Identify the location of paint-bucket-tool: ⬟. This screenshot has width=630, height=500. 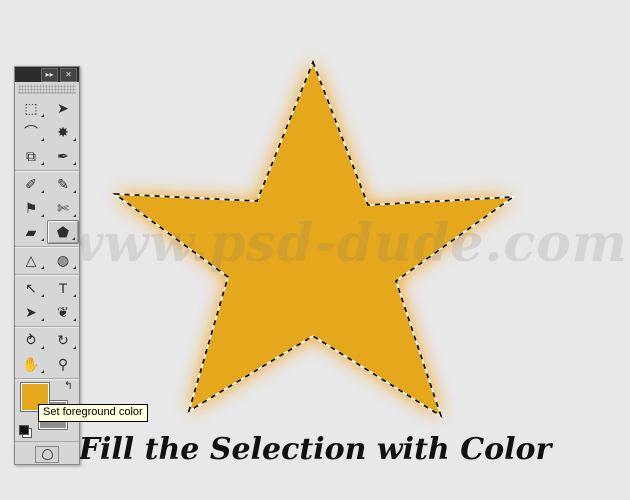
(63, 232).